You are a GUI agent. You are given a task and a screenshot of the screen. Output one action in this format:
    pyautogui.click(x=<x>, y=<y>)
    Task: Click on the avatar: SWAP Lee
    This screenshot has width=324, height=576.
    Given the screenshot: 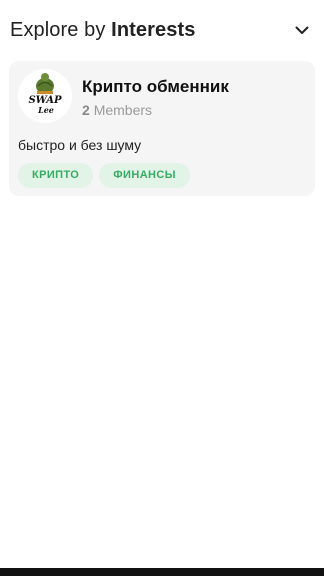 What is the action you would take?
    pyautogui.click(x=45, y=96)
    